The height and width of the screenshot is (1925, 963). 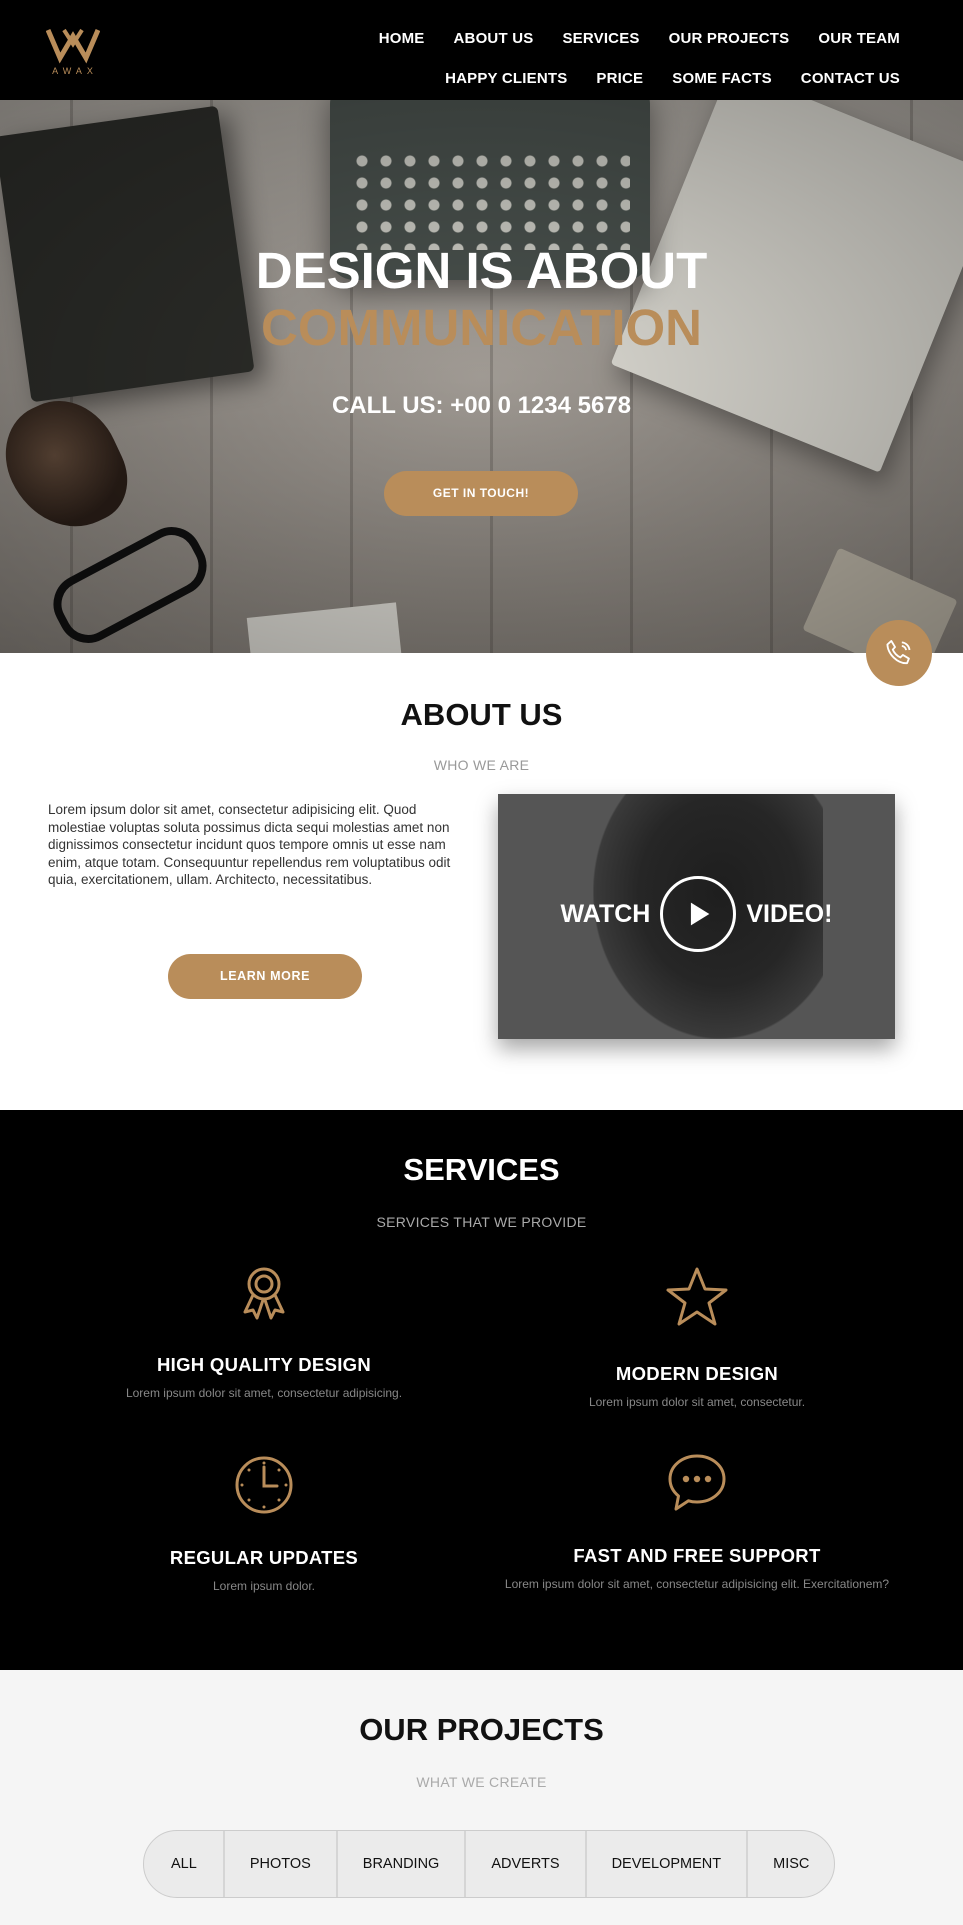 I want to click on logo: AWAX, so click(x=73, y=51).